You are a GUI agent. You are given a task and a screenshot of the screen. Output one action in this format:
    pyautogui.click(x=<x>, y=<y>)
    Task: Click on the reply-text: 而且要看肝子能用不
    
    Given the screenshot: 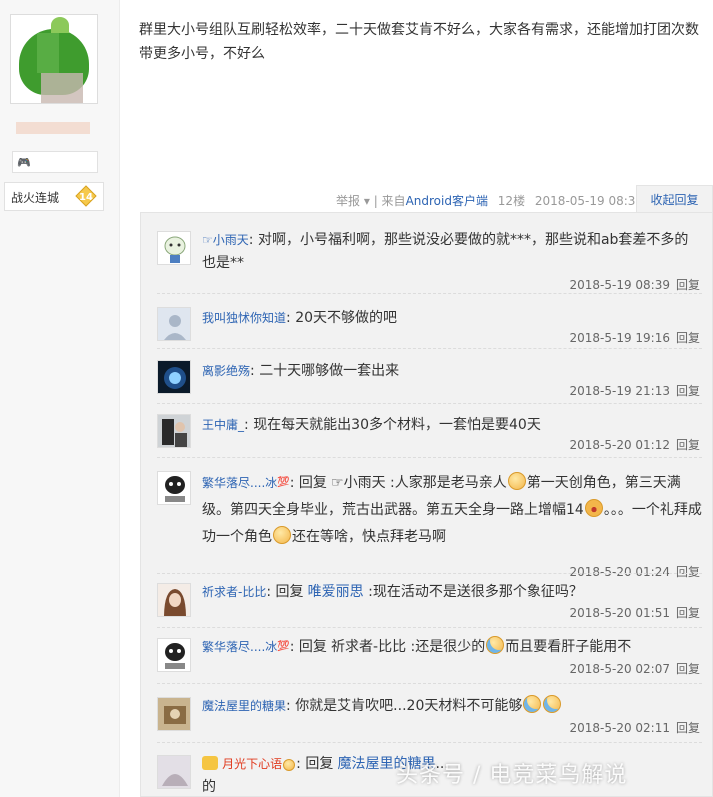 What is the action you would take?
    pyautogui.click(x=568, y=647)
    